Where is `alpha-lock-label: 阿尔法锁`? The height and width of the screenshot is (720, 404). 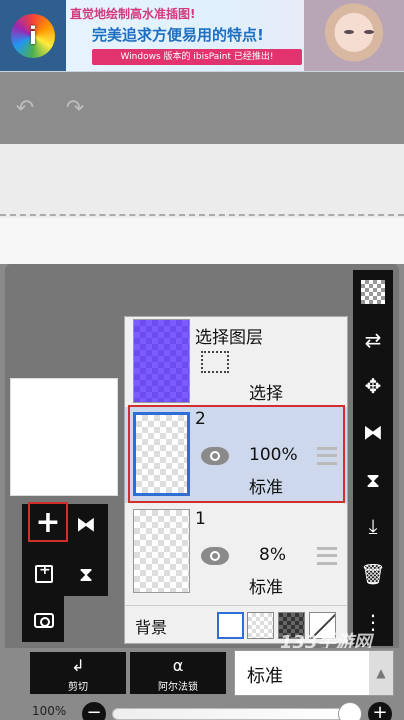 alpha-lock-label: 阿尔法锁 is located at coordinates (178, 687).